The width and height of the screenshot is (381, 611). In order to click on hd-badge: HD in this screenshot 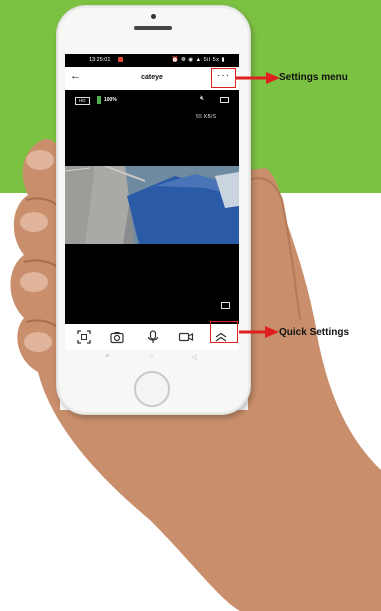, I will do `click(82, 101)`.